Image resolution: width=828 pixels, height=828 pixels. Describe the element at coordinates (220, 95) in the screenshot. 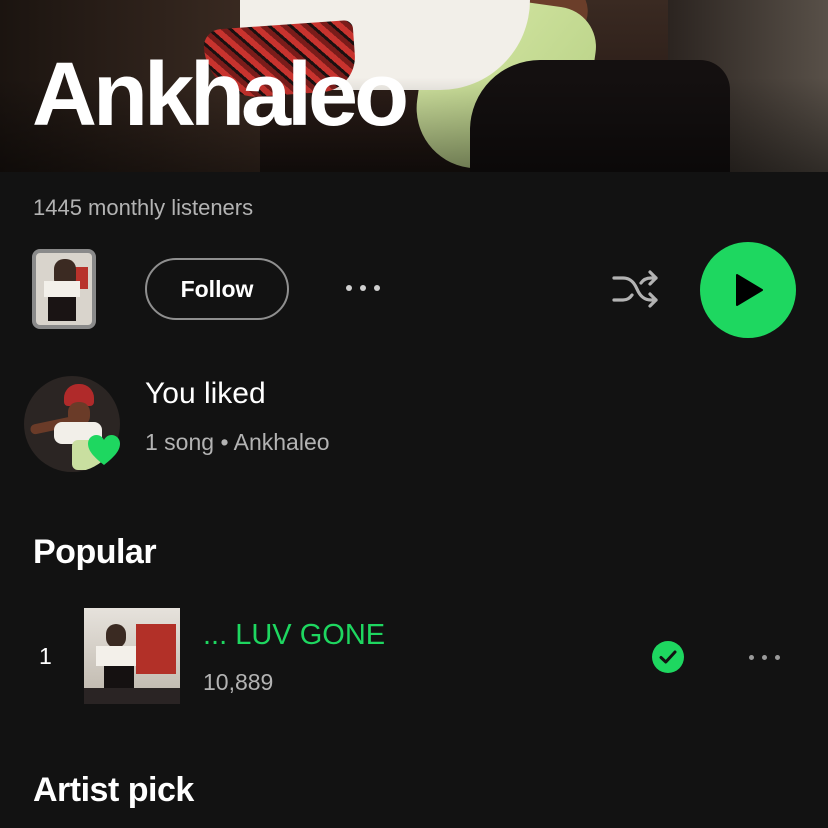

I see `artist-name: Ankhaleo` at that location.